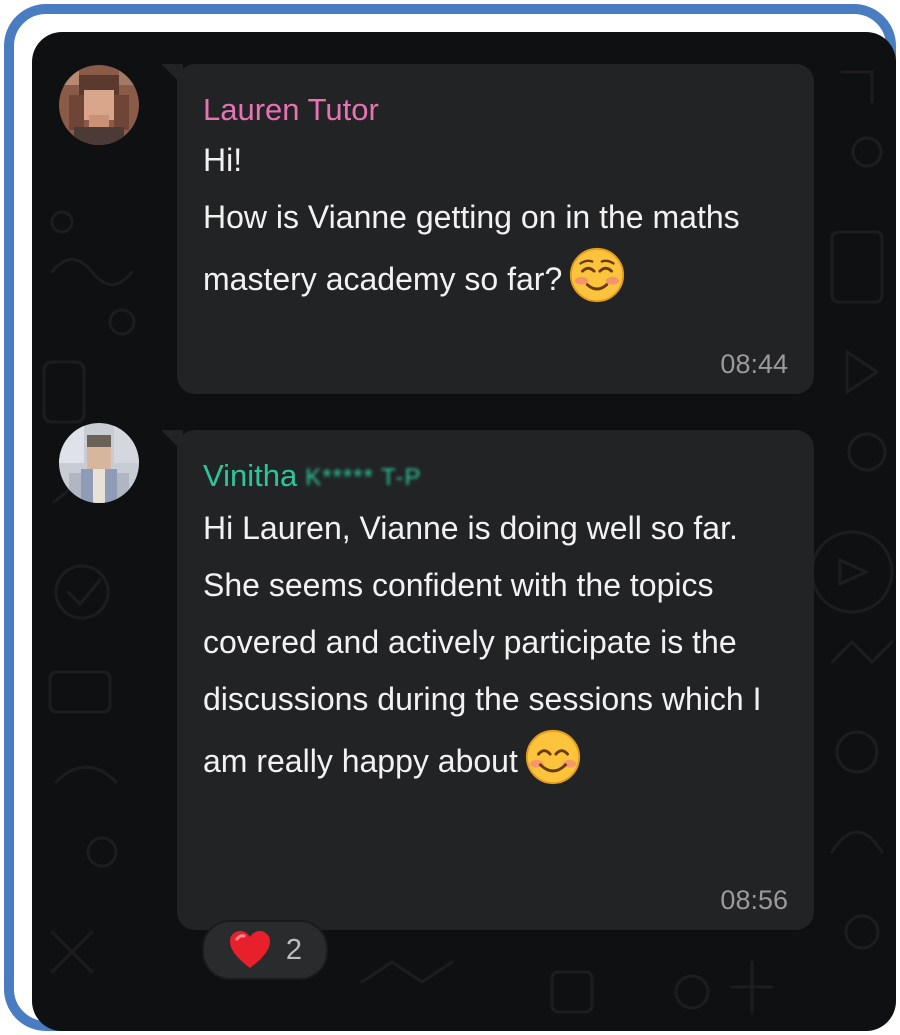 This screenshot has height=1035, width=900. What do you see at coordinates (249, 949) in the screenshot?
I see `red-heart-icon` at bounding box center [249, 949].